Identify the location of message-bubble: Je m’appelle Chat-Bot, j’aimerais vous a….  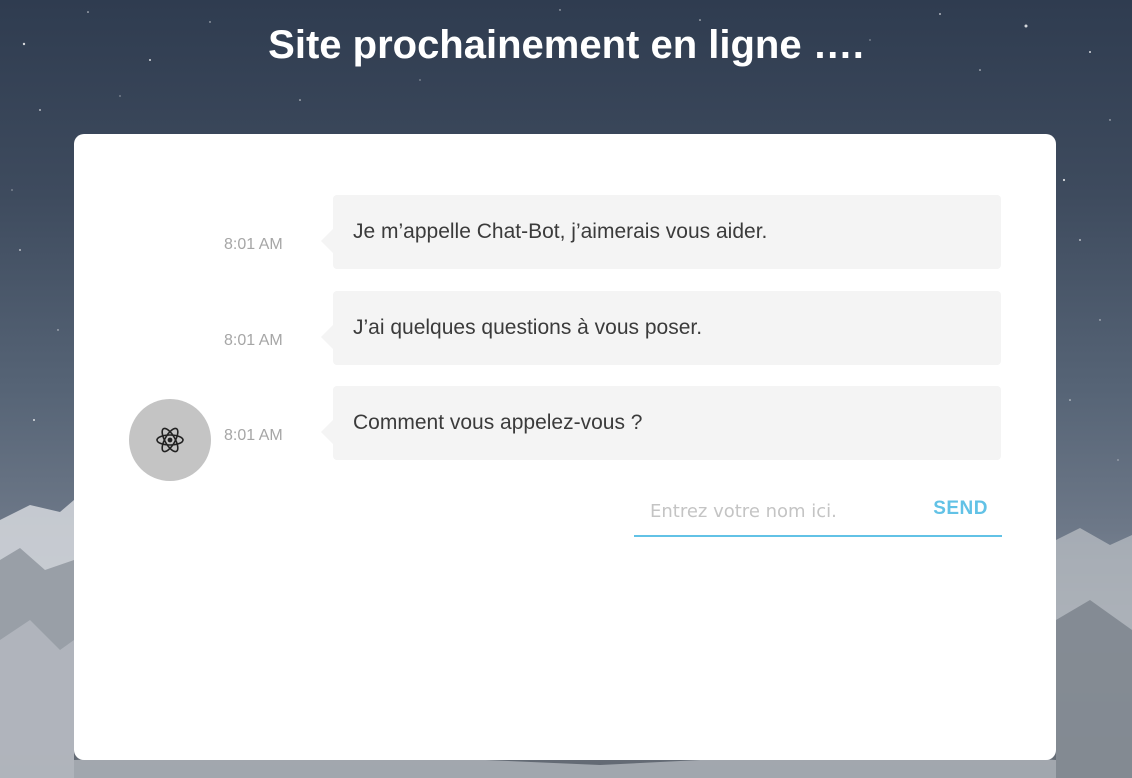
(661, 232).